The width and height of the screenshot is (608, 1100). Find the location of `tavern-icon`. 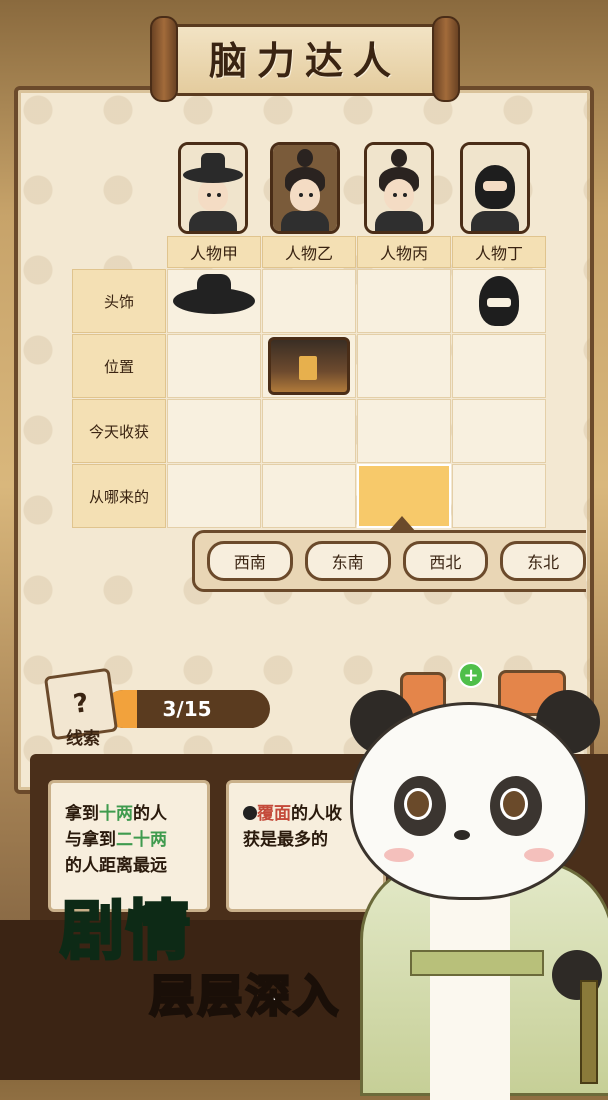

tavern-icon is located at coordinates (309, 366).